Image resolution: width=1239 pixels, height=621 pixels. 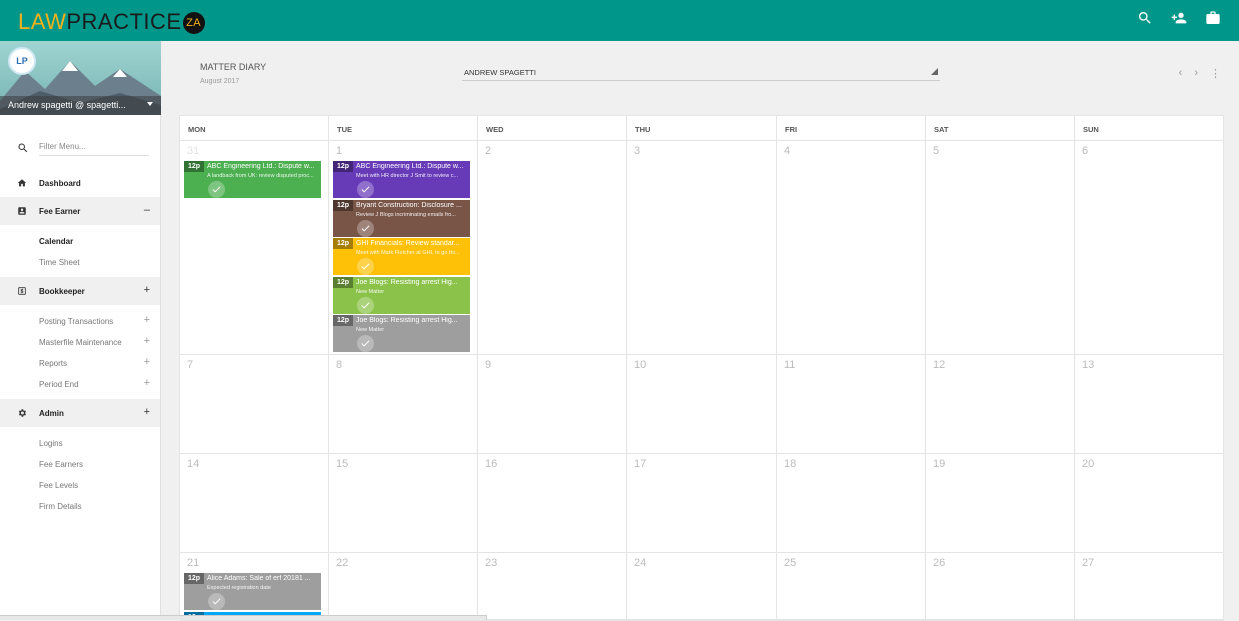 I want to click on sidebar-subitem-posting-transactions: Posting Transactions +, so click(x=80, y=321).